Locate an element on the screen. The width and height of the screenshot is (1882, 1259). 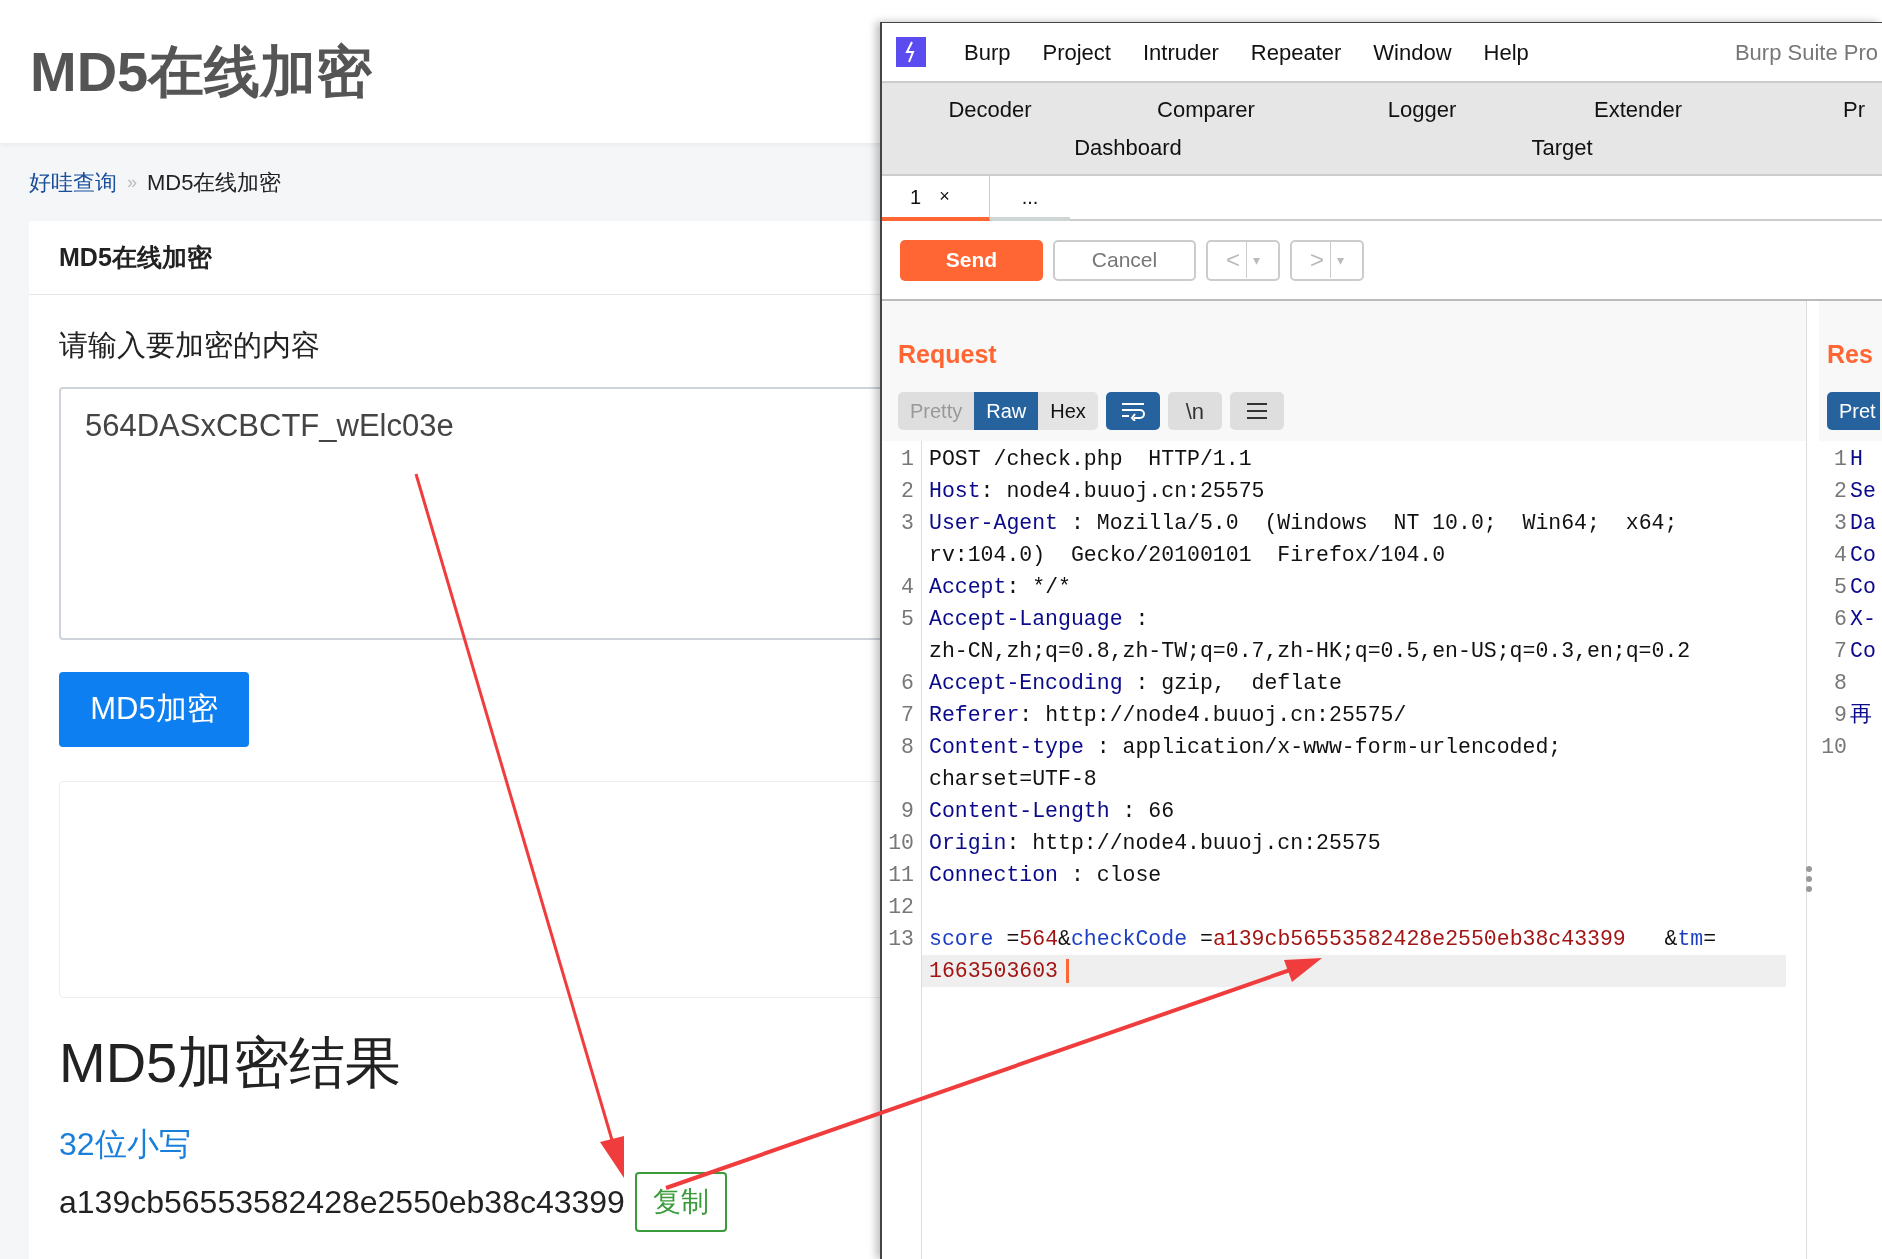
card-title: MD5在线加密 is located at coordinates (135, 257).